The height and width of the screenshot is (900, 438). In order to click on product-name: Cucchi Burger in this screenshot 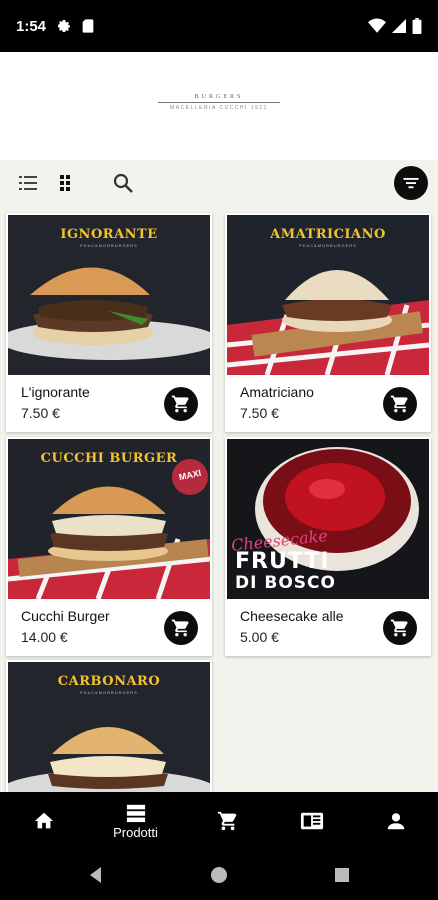, I will do `click(65, 616)`.